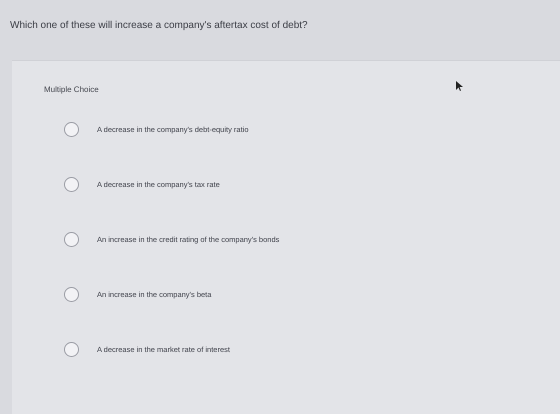  I want to click on question-type-label: Multiple Choice, so click(71, 89).